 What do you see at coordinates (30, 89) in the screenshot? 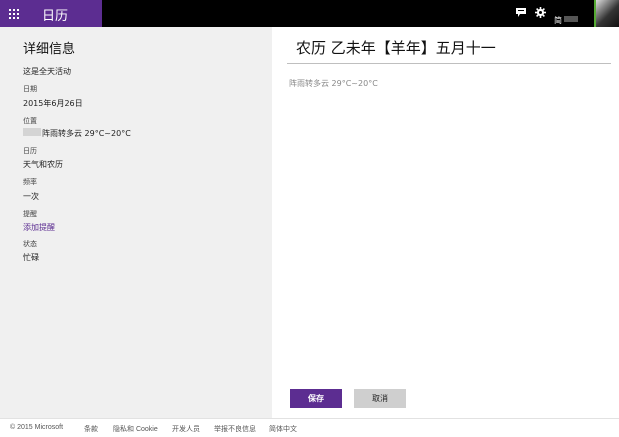
I see `date-label: 日期` at bounding box center [30, 89].